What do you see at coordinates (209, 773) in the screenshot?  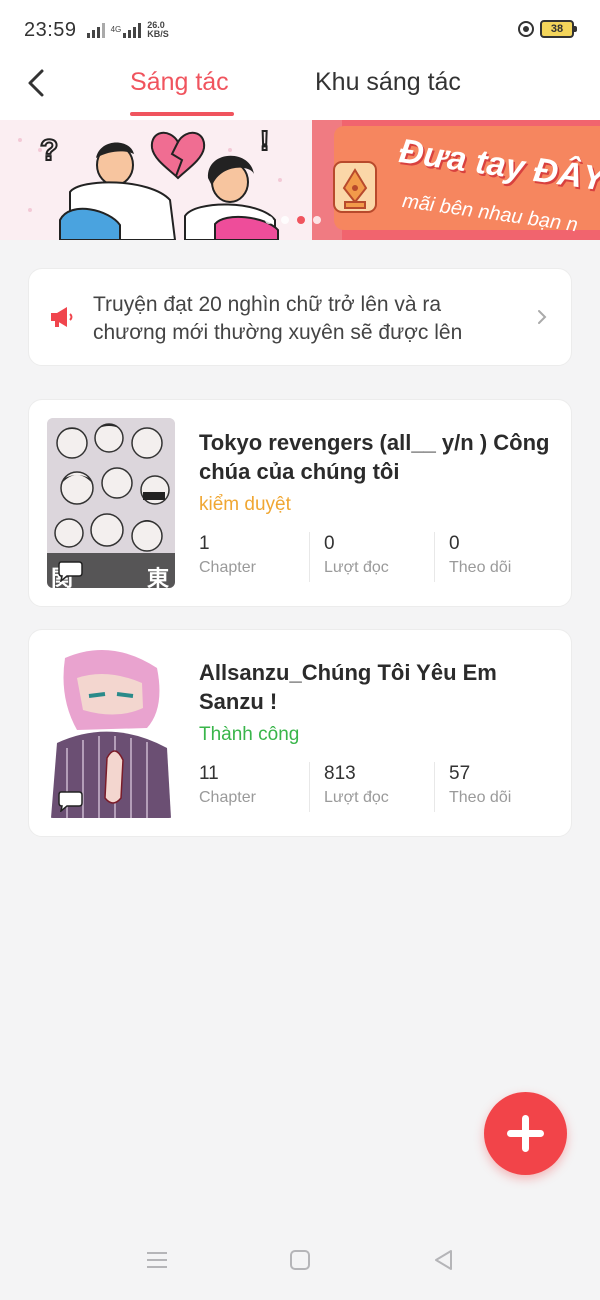 I see `stat-value: 11` at bounding box center [209, 773].